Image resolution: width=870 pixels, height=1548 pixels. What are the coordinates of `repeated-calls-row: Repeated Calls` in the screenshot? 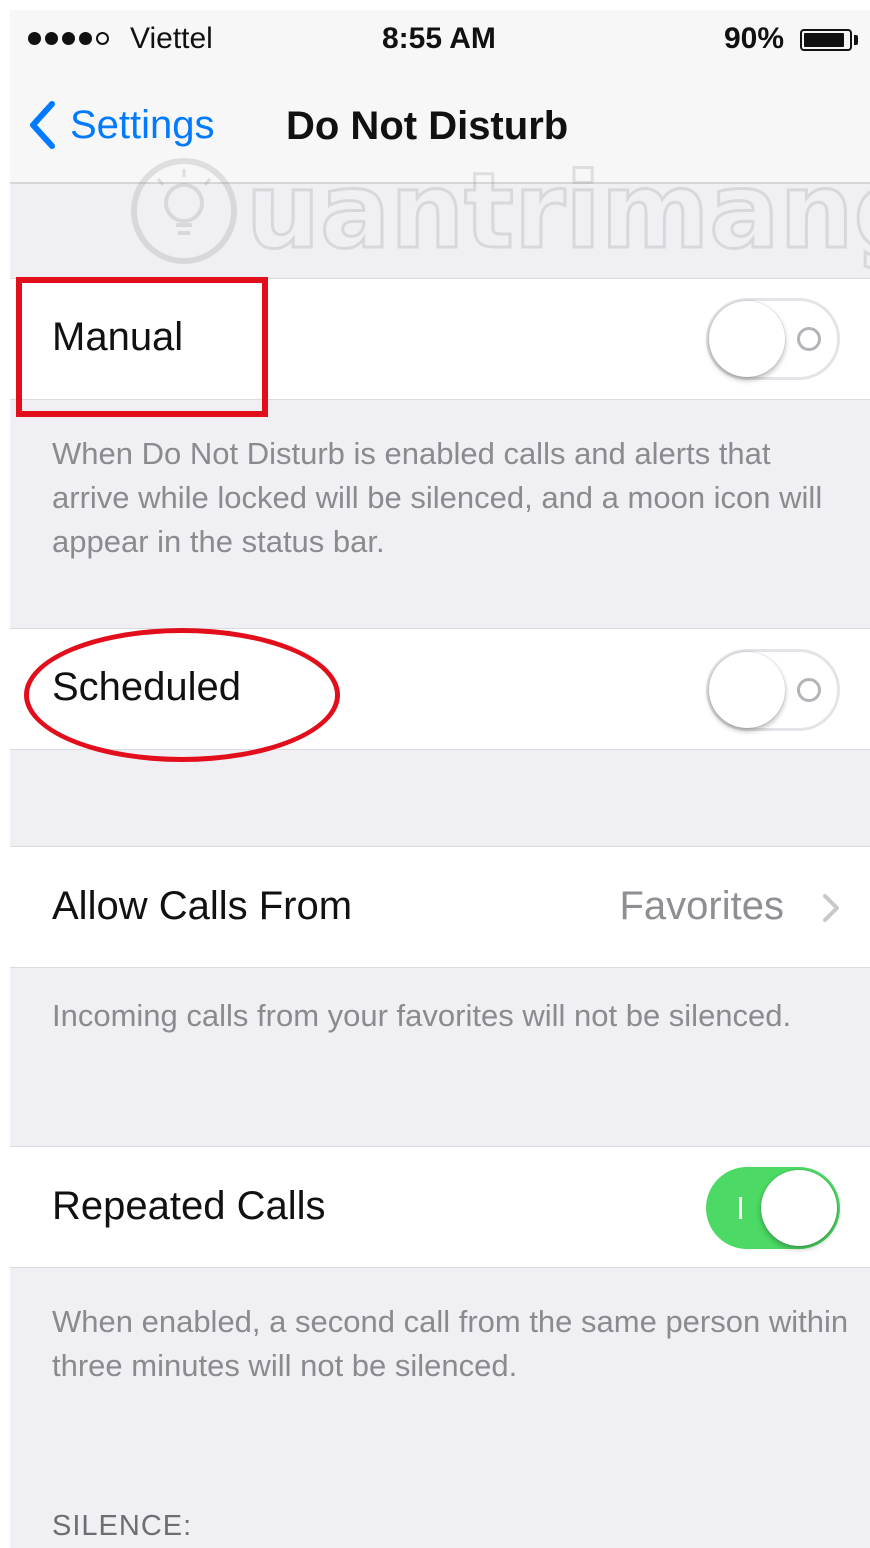 It's located at (440, 1207).